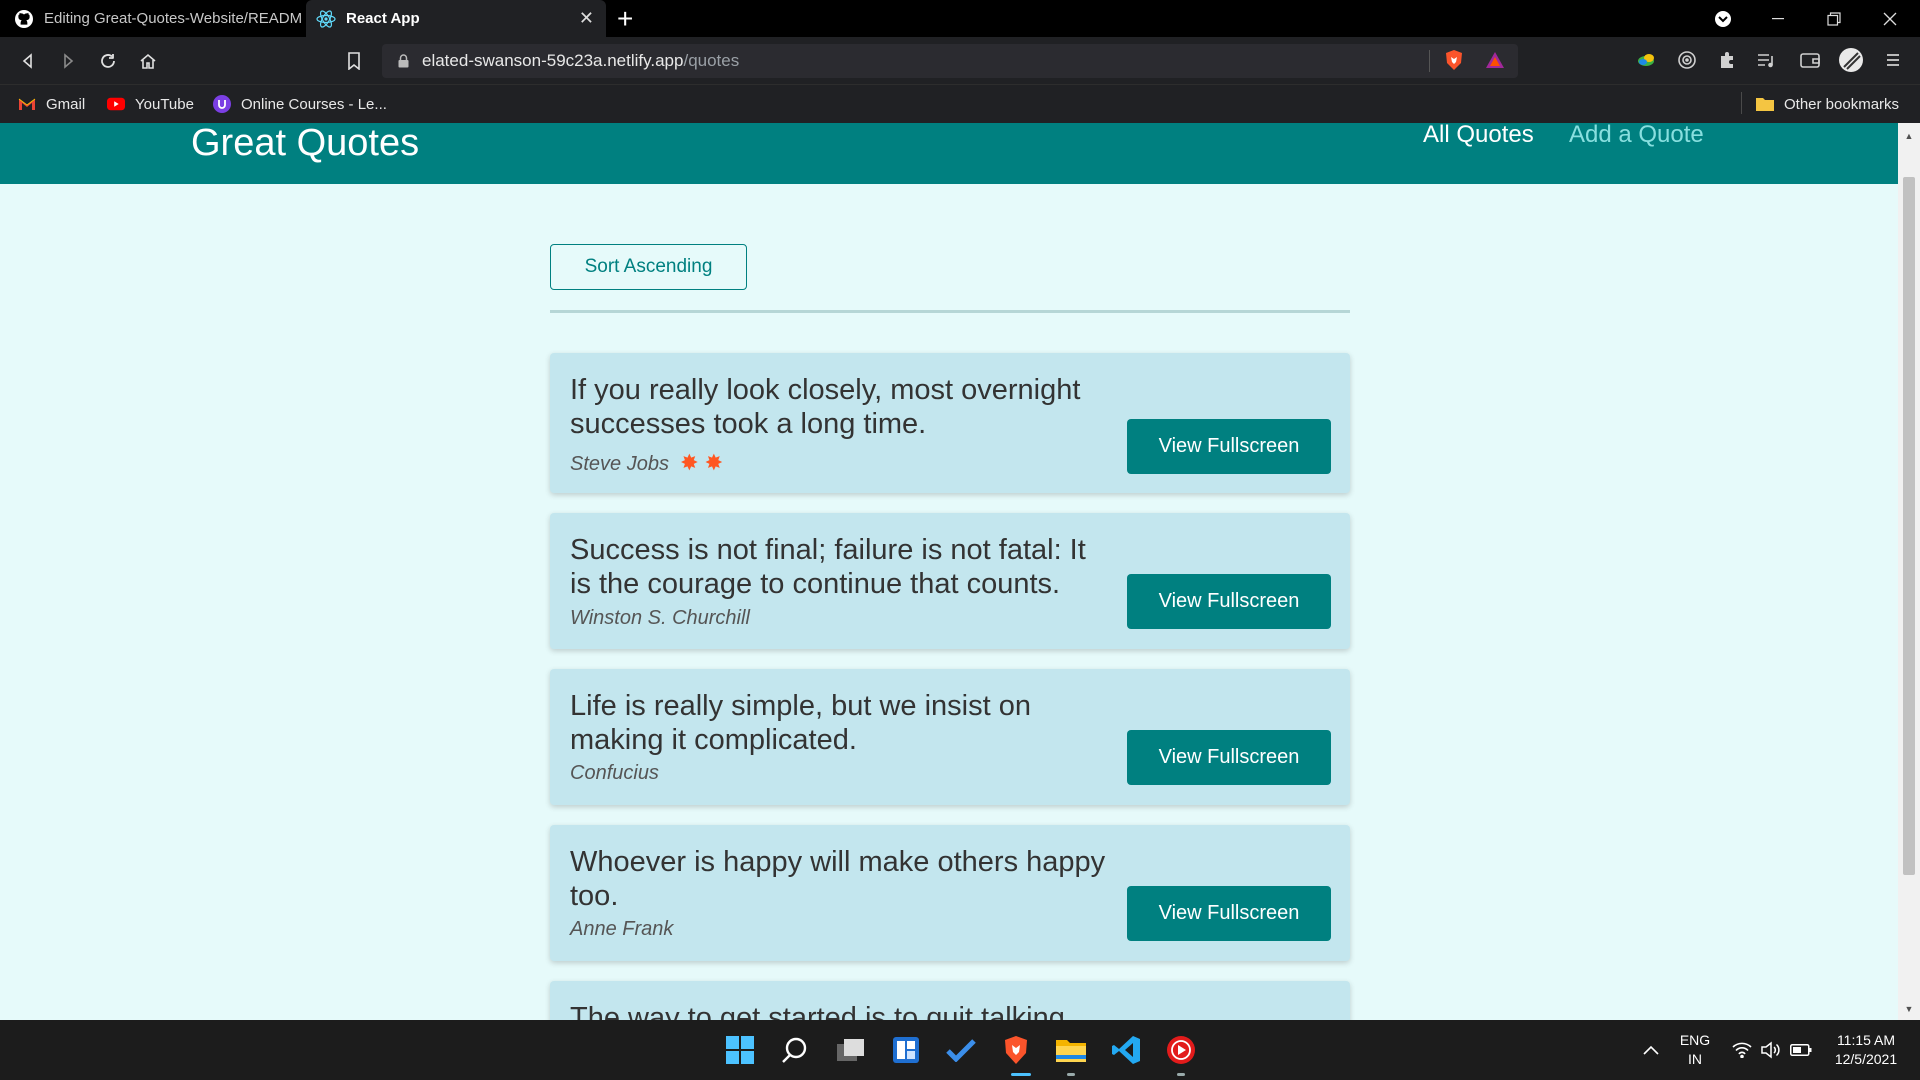  I want to click on browser-toolbar: elated-swanson-59c23a.netlify.app/quotes, so click(960, 60).